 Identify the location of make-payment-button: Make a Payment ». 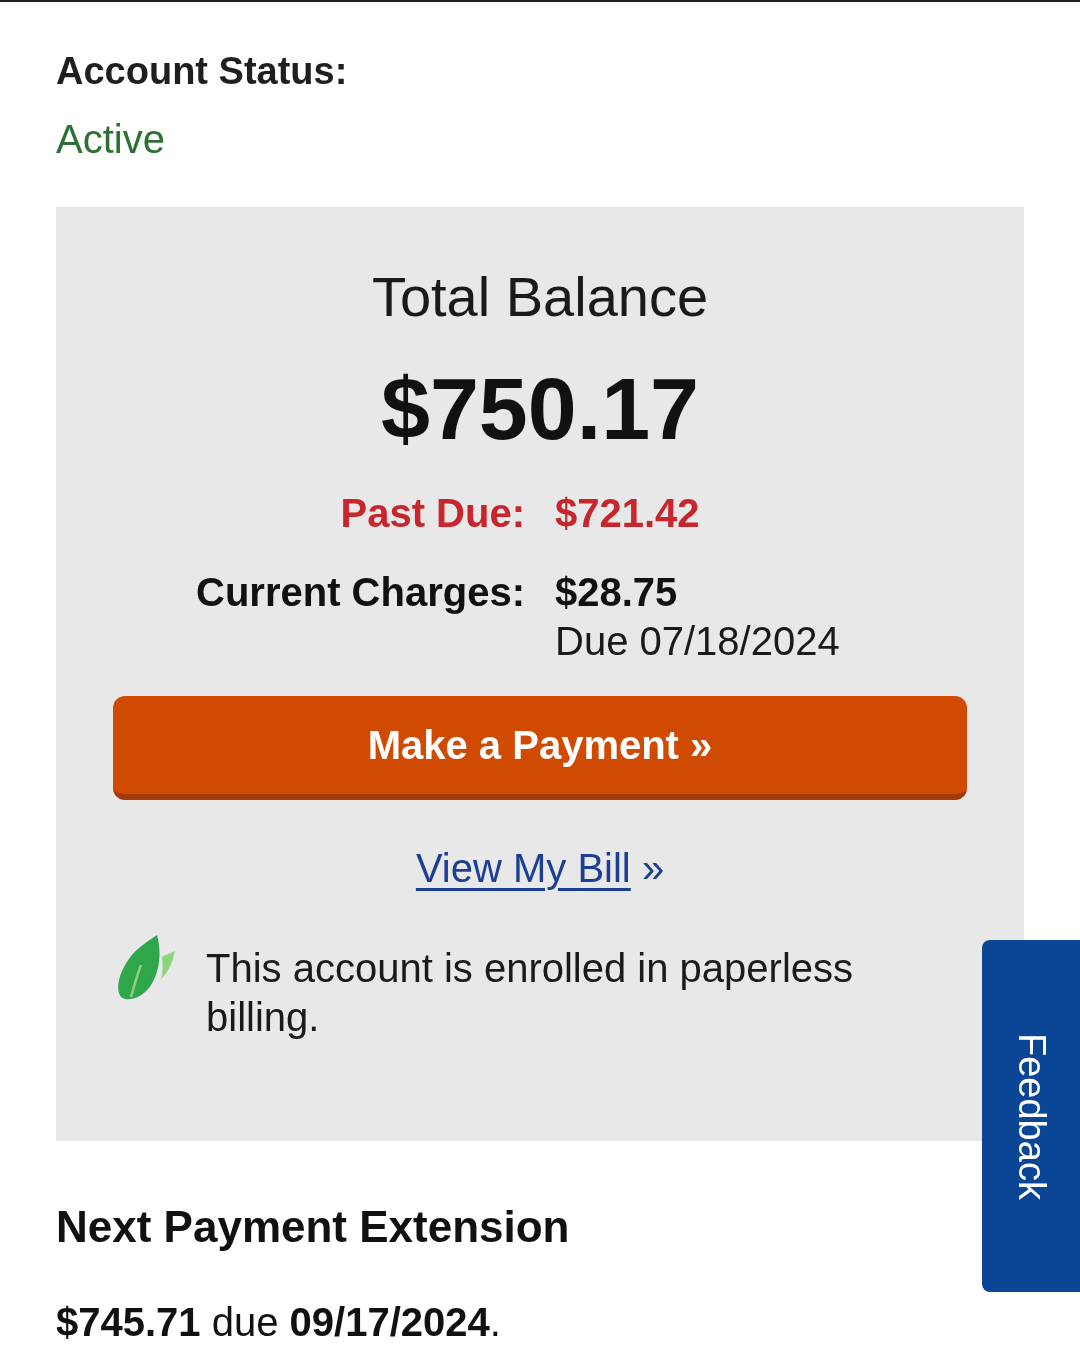
(540, 748).